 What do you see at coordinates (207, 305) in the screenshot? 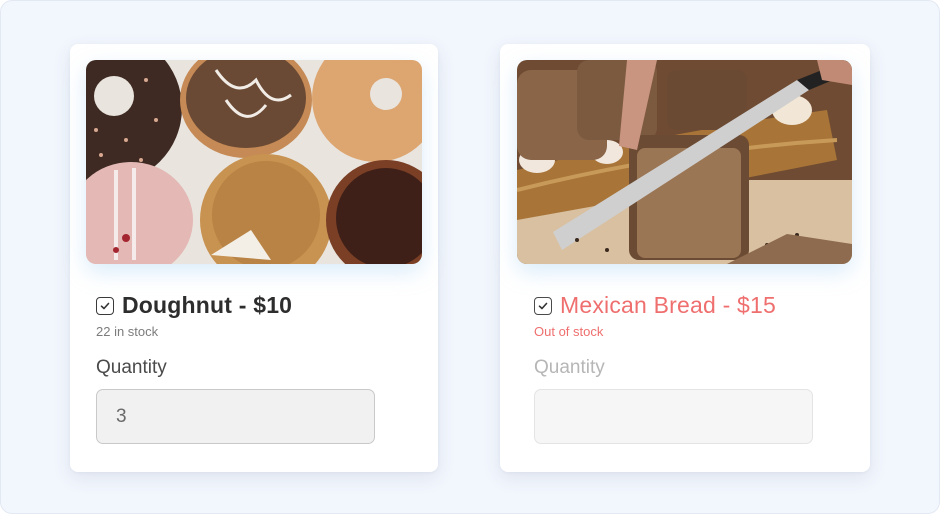
I see `product-title: Doughnut - $10` at bounding box center [207, 305].